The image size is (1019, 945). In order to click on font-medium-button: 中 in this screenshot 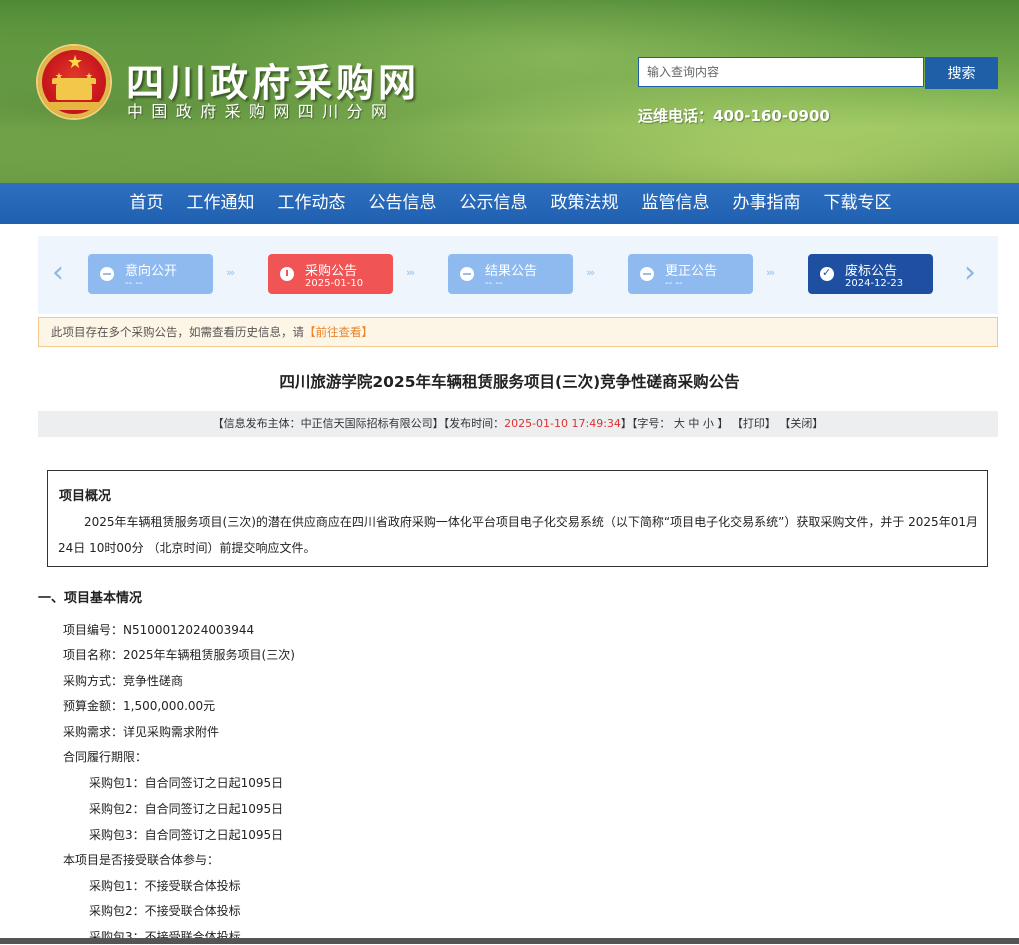, I will do `click(693, 423)`.